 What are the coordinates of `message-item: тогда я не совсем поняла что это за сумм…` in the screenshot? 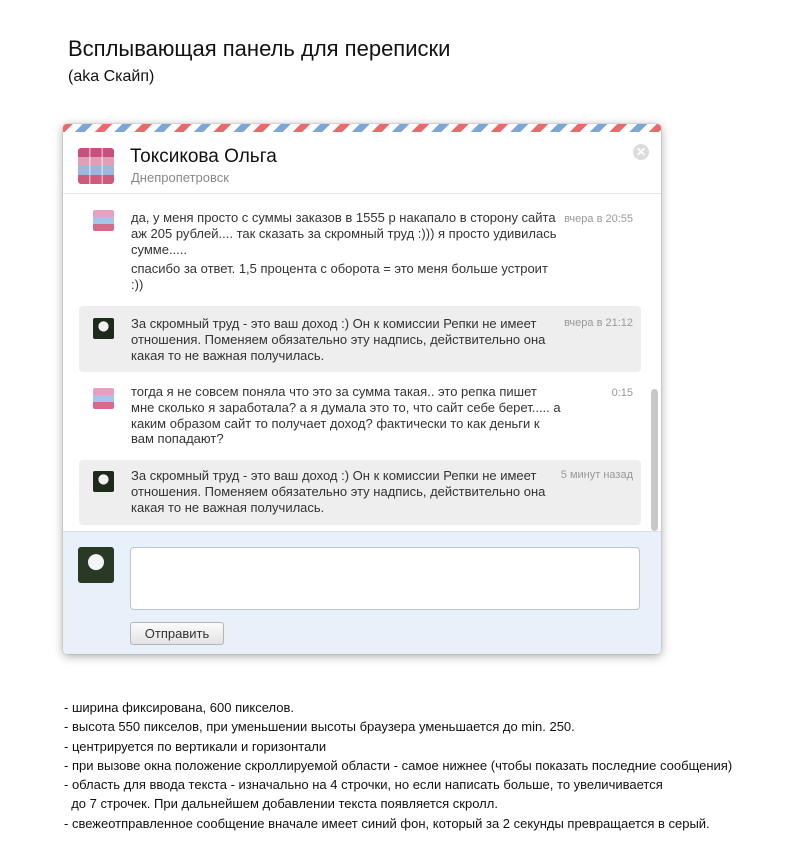 It's located at (360, 417).